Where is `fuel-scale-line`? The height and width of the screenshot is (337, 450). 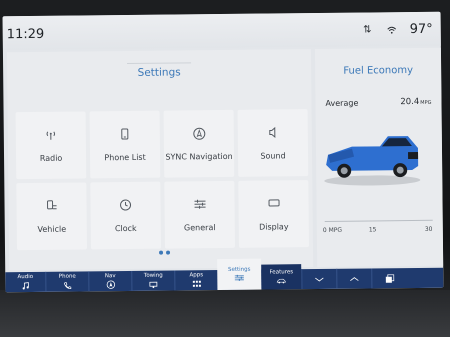
fuel-scale-line is located at coordinates (378, 220).